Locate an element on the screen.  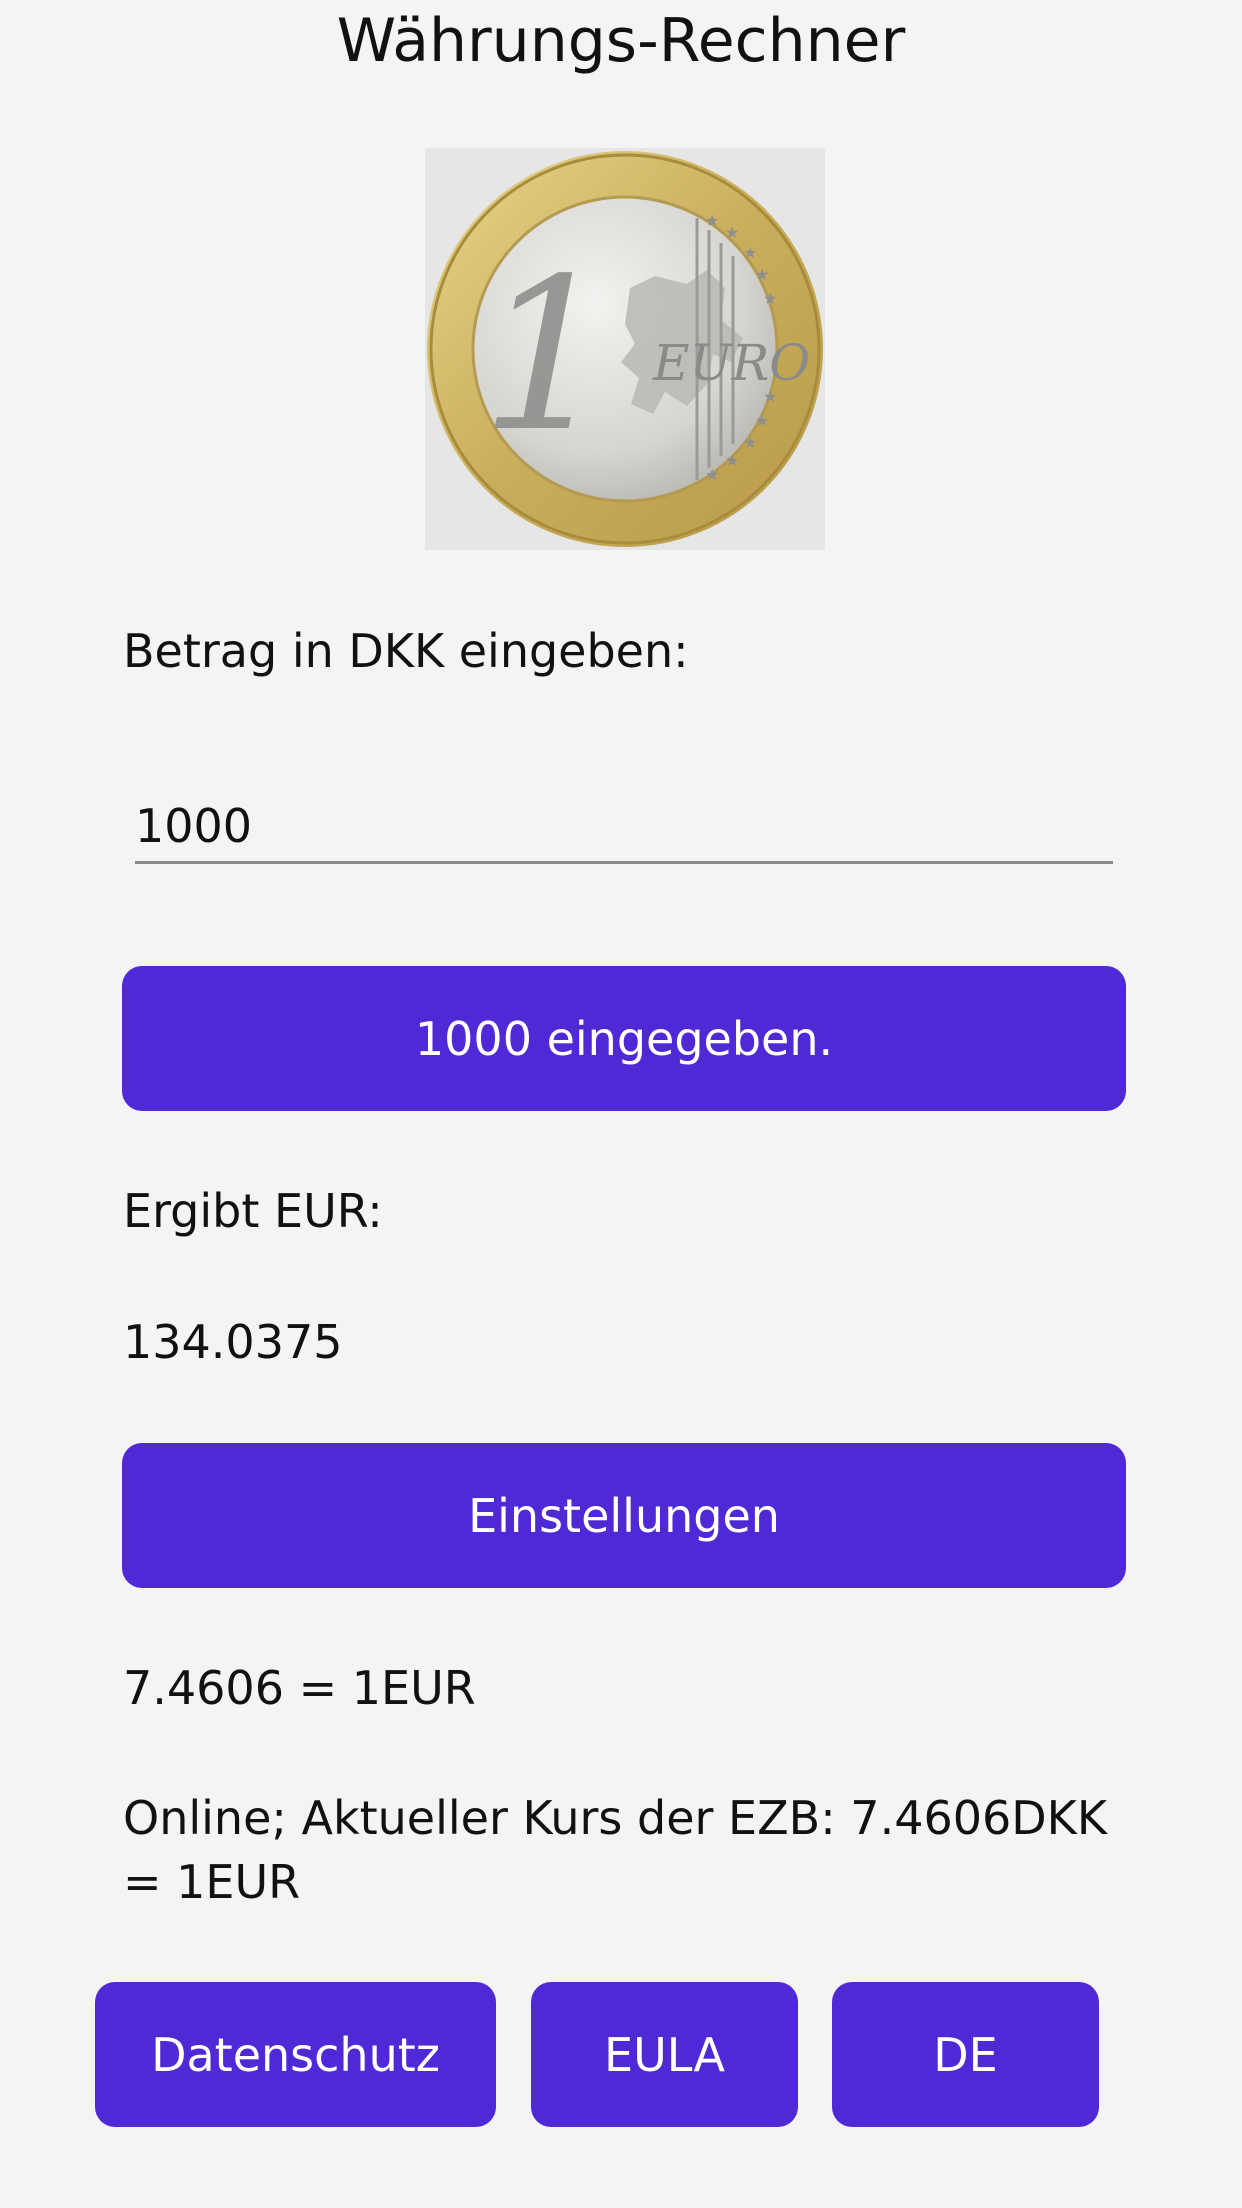
euro-coin-icon: ★ ★ ★ ★ ★ ★ ★ ★ ★ ★ 1 EURO is located at coordinates (625, 349).